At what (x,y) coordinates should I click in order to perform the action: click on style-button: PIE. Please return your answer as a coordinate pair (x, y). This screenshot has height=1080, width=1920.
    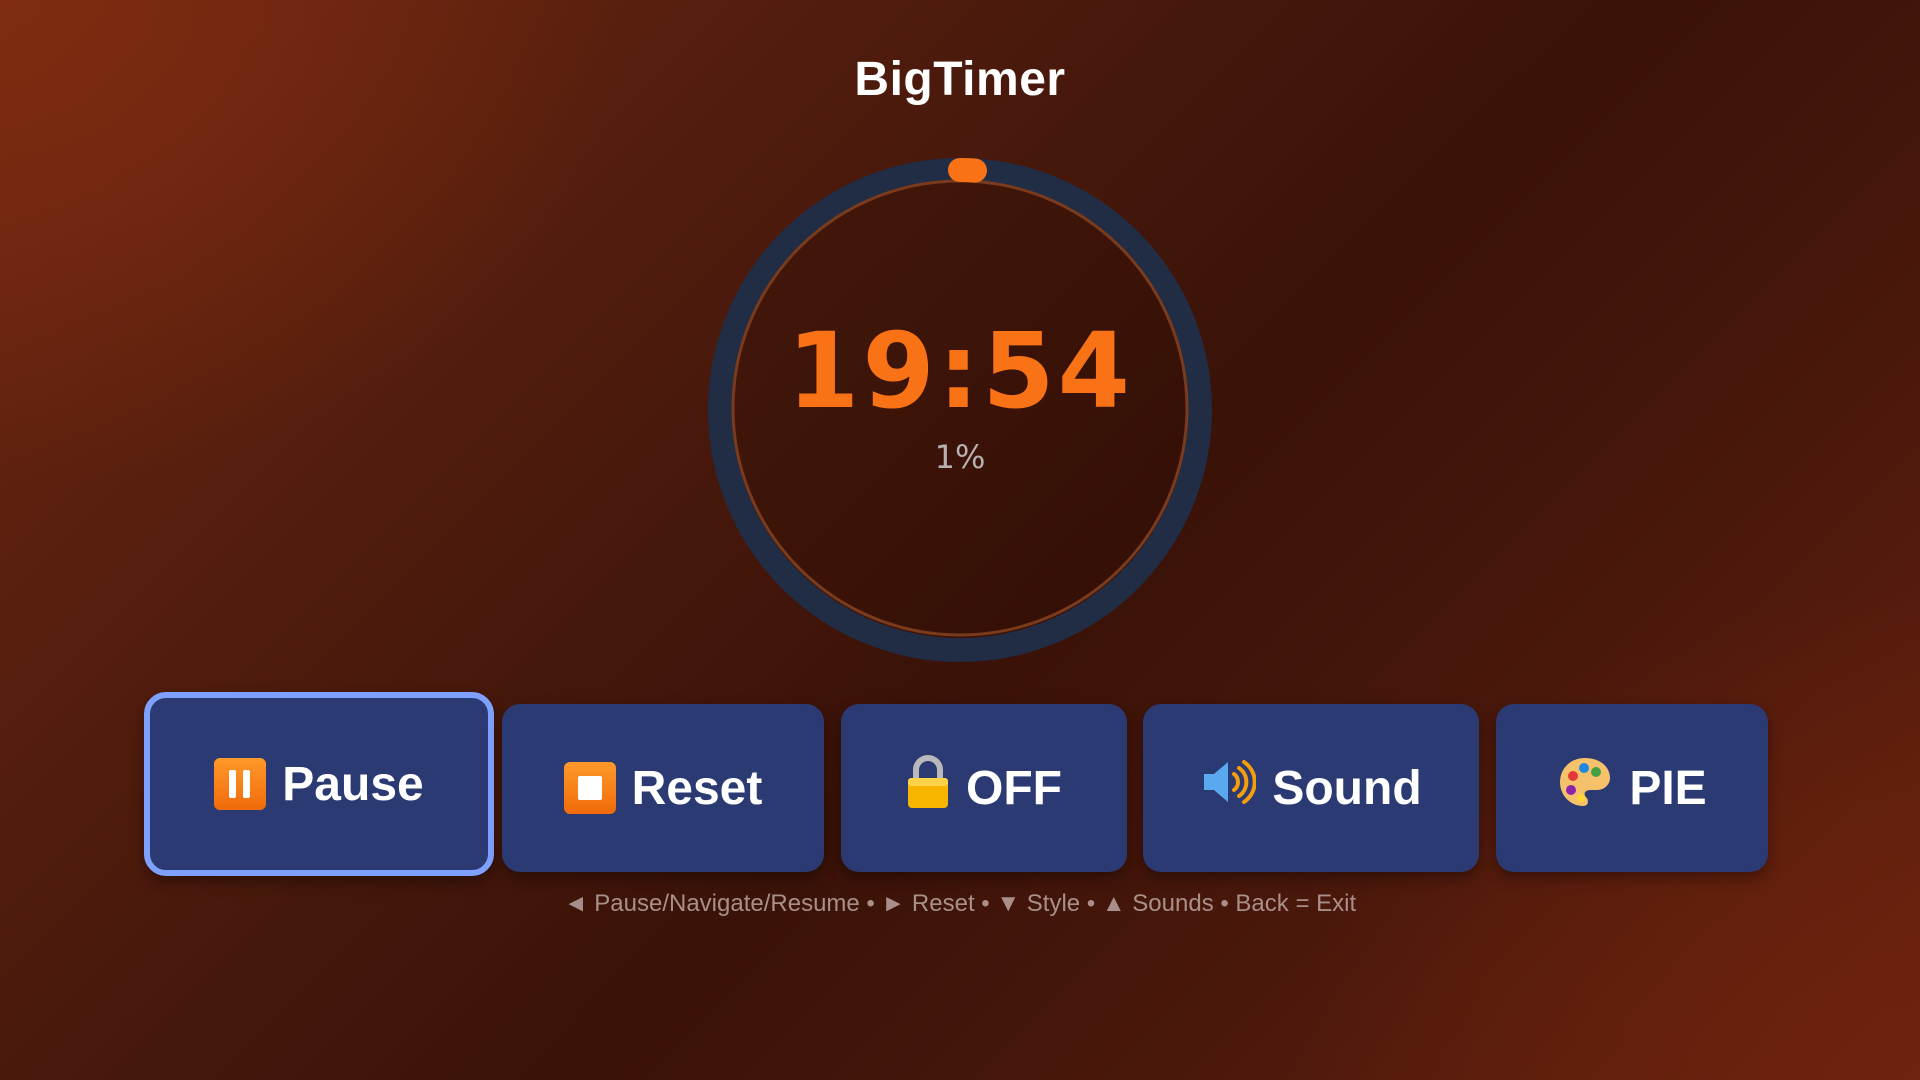
    Looking at the image, I should click on (1632, 788).